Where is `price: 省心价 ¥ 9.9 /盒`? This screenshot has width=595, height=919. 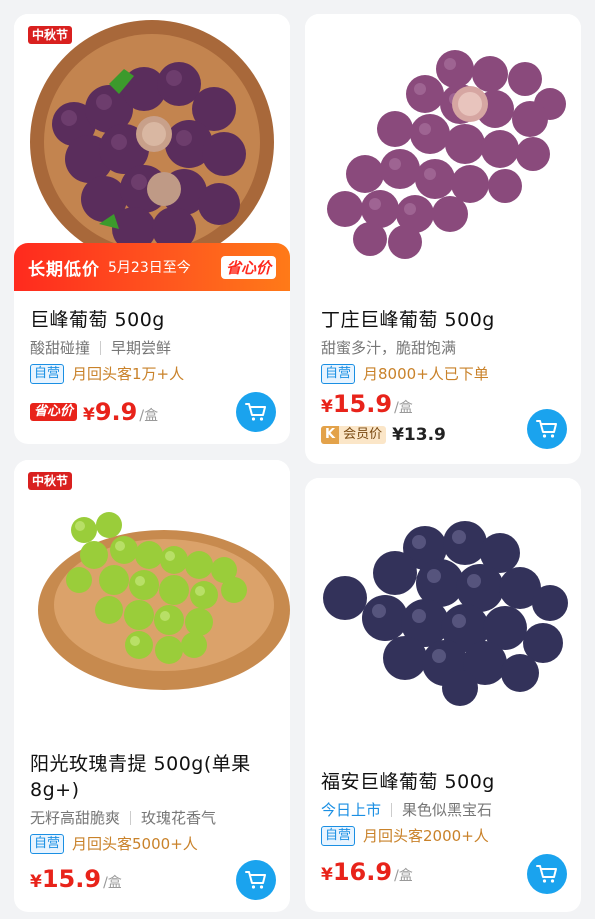
price: 省心价 ¥ 9.9 /盒 is located at coordinates (94, 412).